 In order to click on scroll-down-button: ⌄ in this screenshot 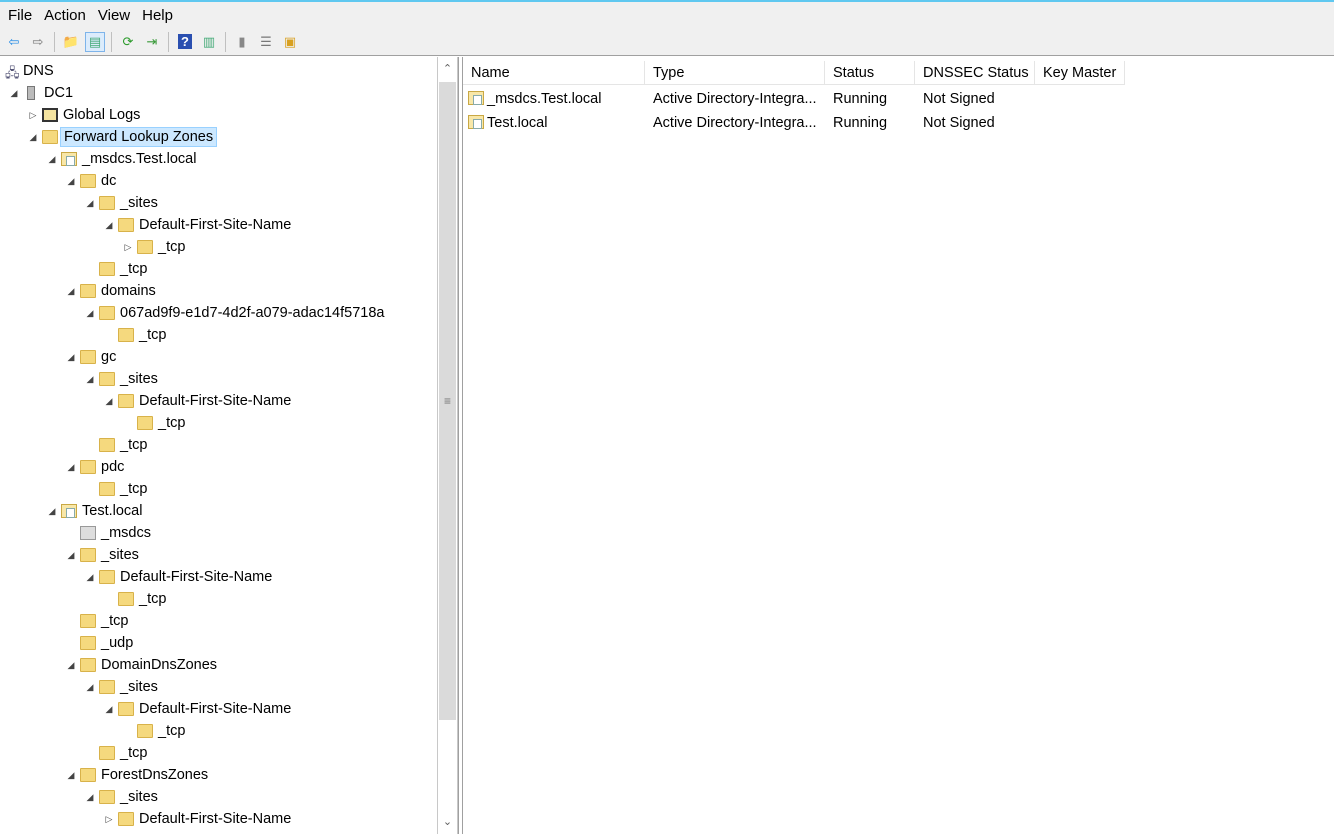, I will do `click(447, 822)`.